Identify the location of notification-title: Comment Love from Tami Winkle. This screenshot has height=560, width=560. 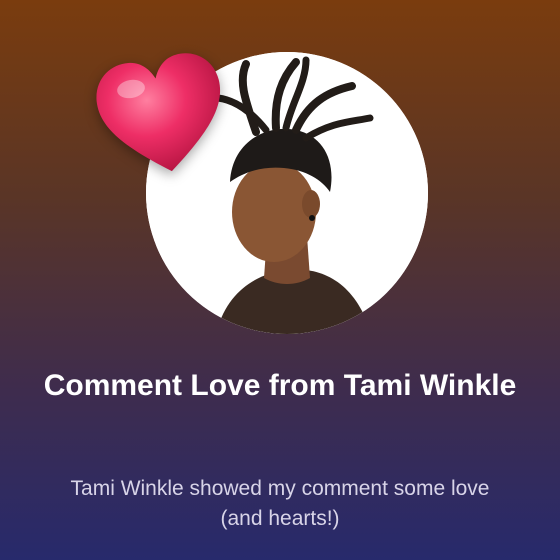
(280, 385).